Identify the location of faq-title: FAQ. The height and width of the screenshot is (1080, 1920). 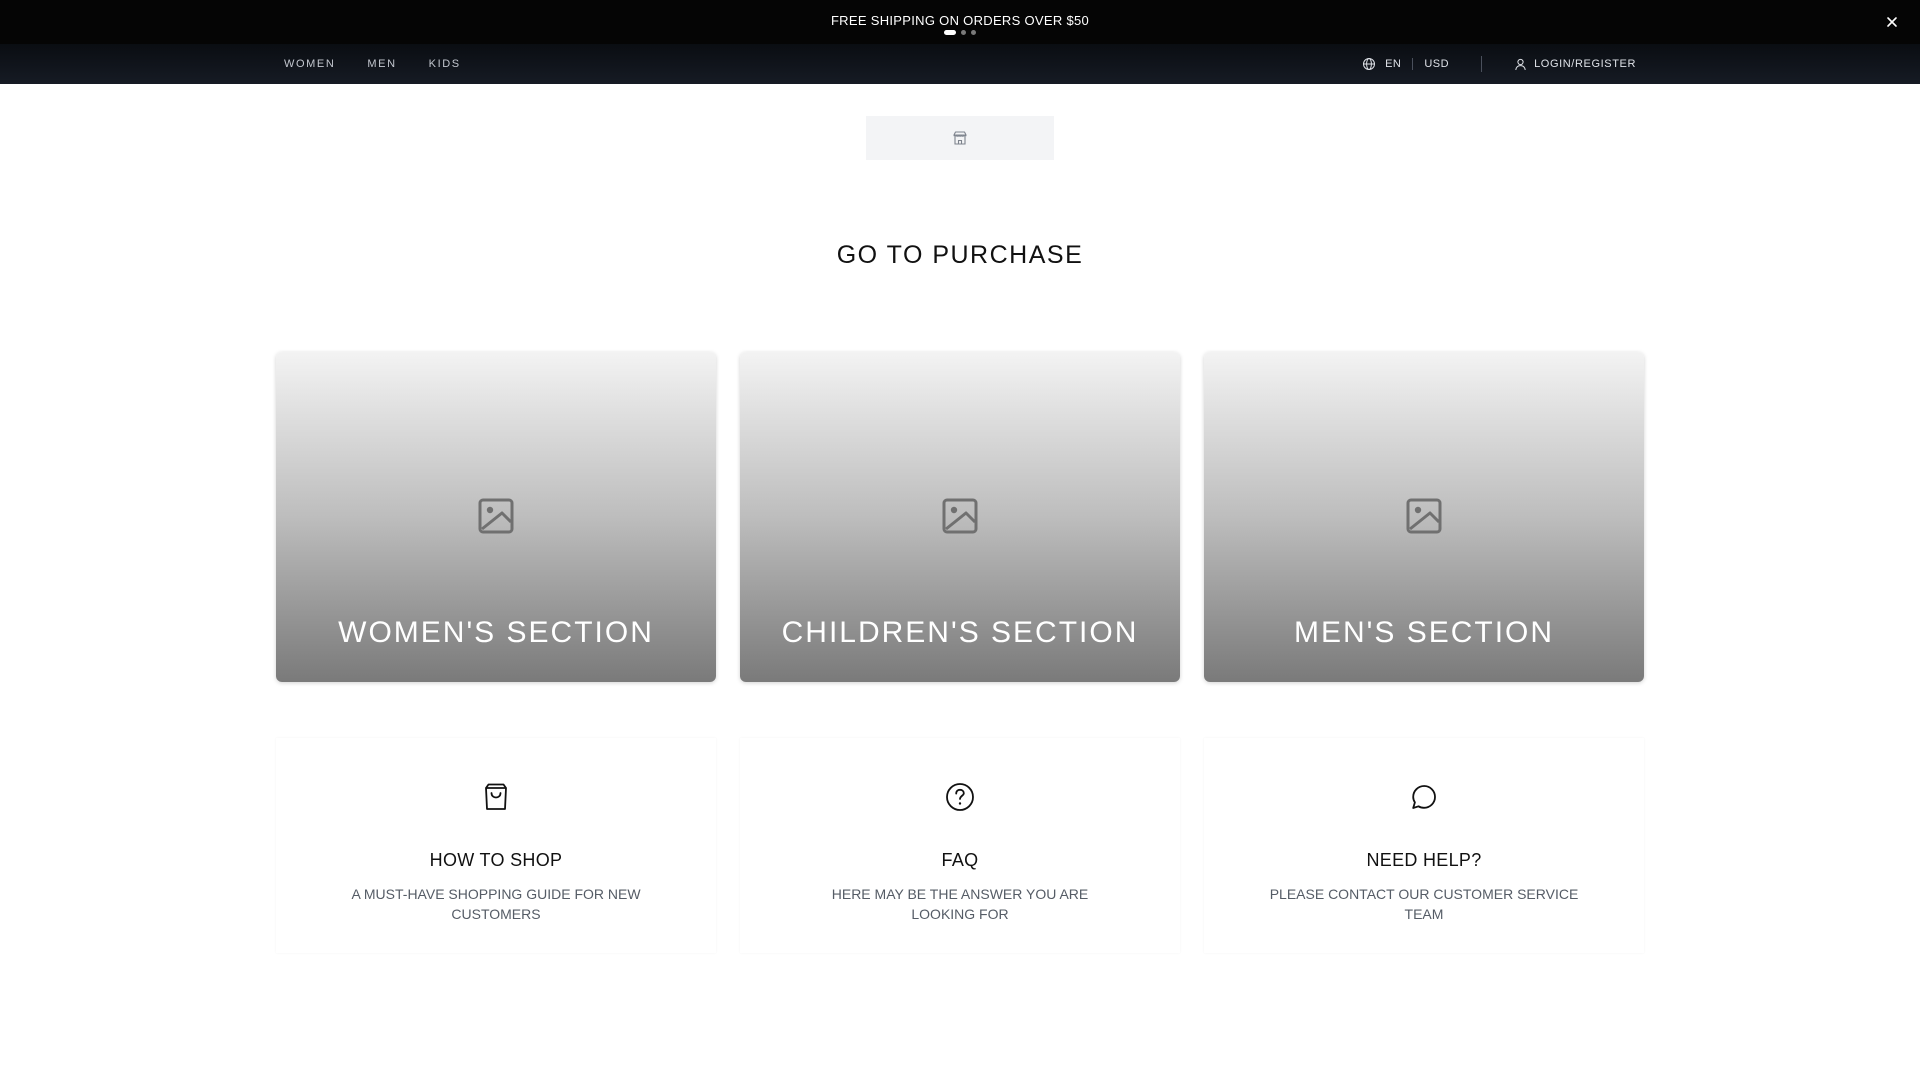
(960, 860).